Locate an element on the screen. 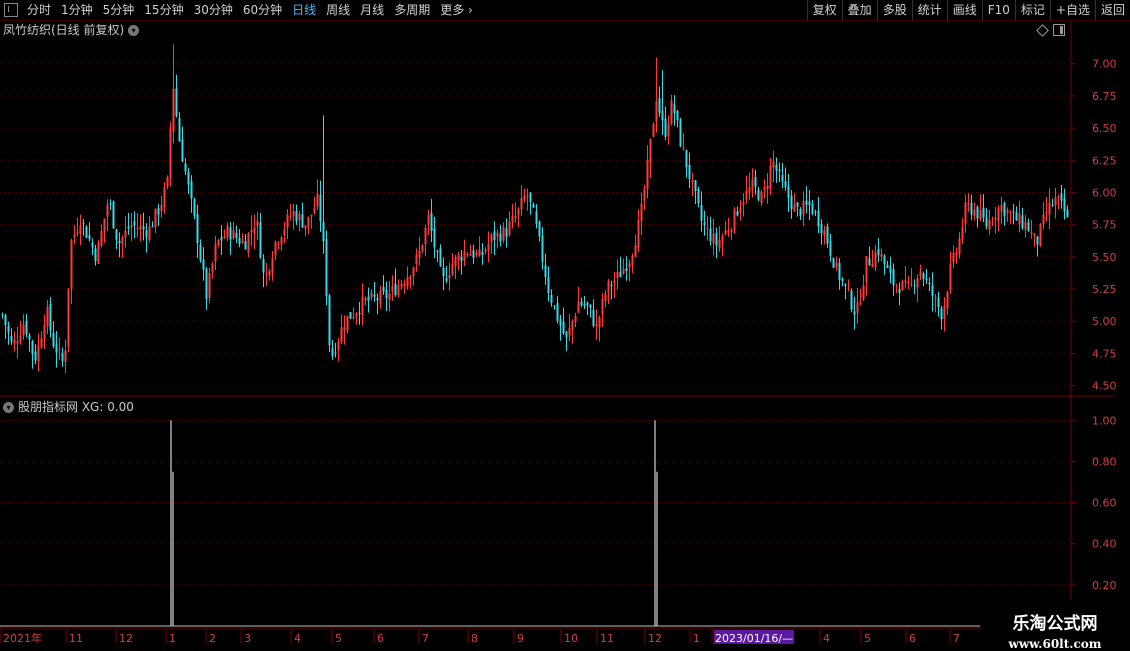 The image size is (1130, 651). time-tick-label: 11 is located at coordinates (607, 638).